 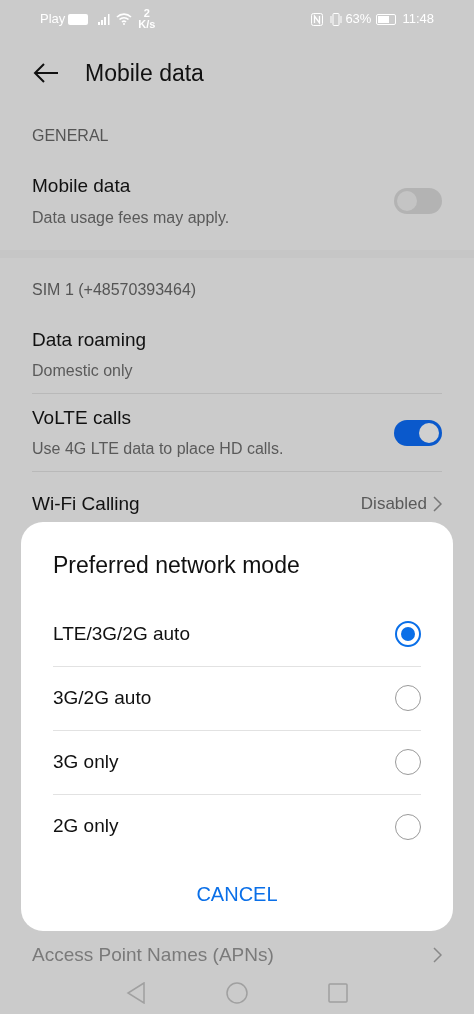 I want to click on setting-value: Disabled, so click(x=393, y=504).